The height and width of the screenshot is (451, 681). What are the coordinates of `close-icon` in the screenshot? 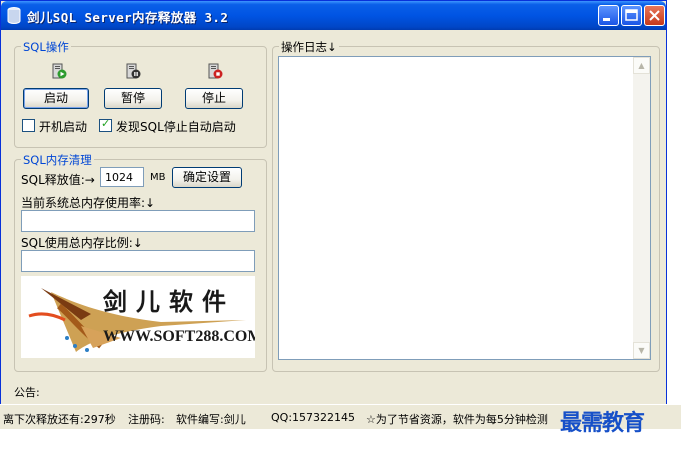 It's located at (654, 15).